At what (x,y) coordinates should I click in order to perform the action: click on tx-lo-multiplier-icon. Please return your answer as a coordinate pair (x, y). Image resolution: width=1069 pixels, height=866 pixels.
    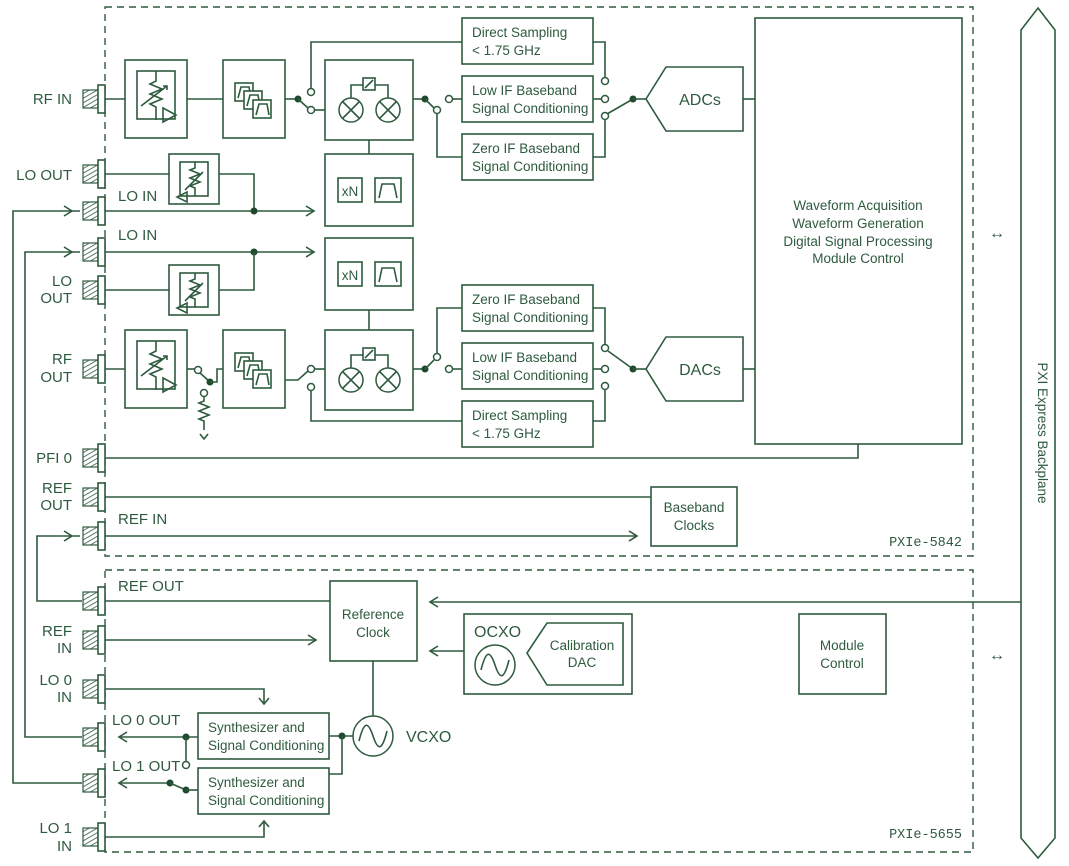
    Looking at the image, I should click on (369, 274).